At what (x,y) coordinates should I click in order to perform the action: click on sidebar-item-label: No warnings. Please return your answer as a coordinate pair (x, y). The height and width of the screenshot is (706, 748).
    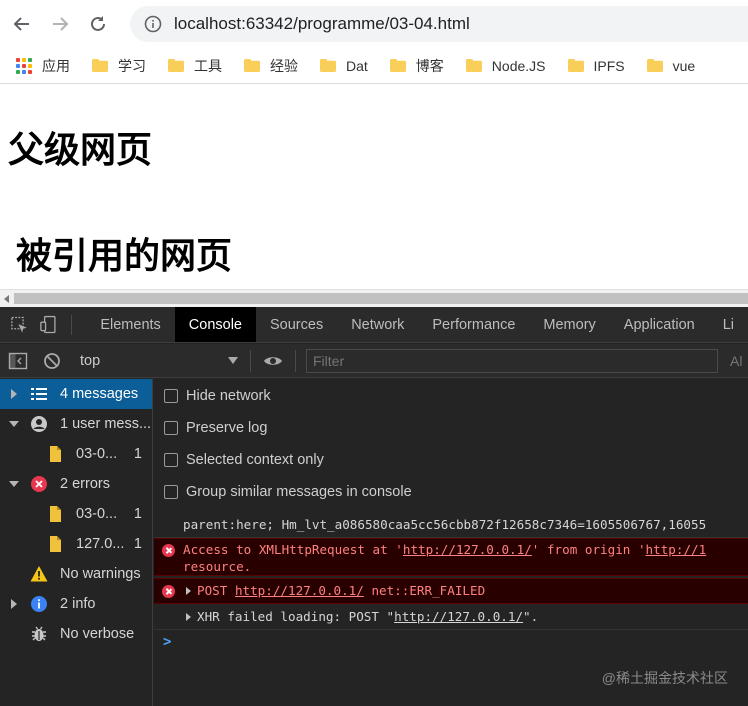
    Looking at the image, I should click on (100, 574).